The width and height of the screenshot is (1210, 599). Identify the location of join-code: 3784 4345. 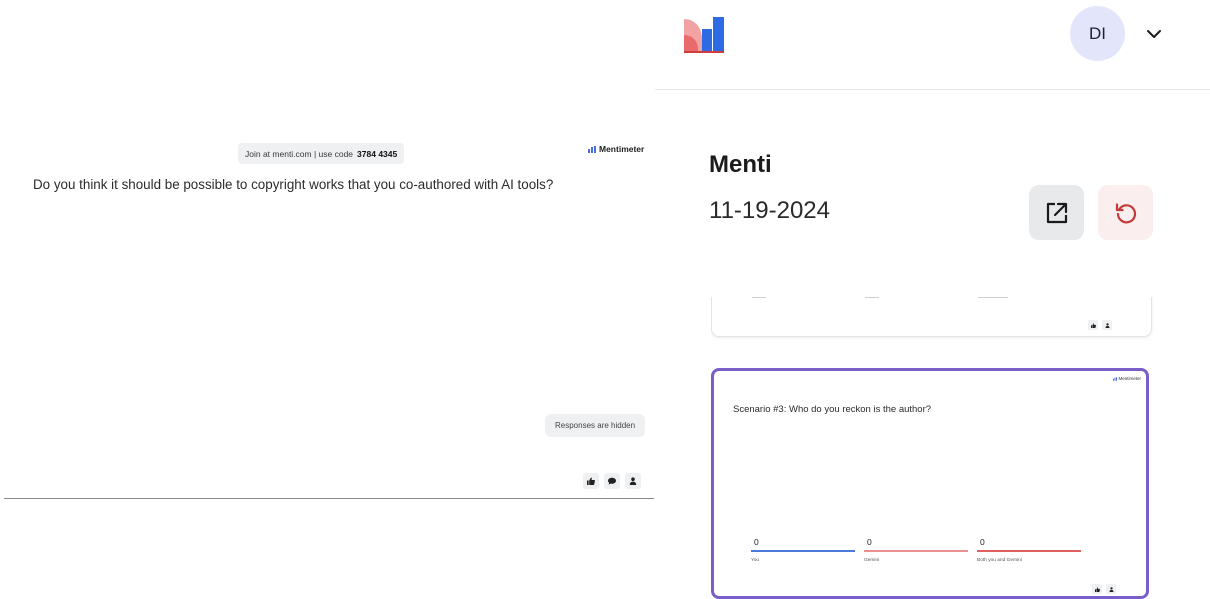
(377, 153).